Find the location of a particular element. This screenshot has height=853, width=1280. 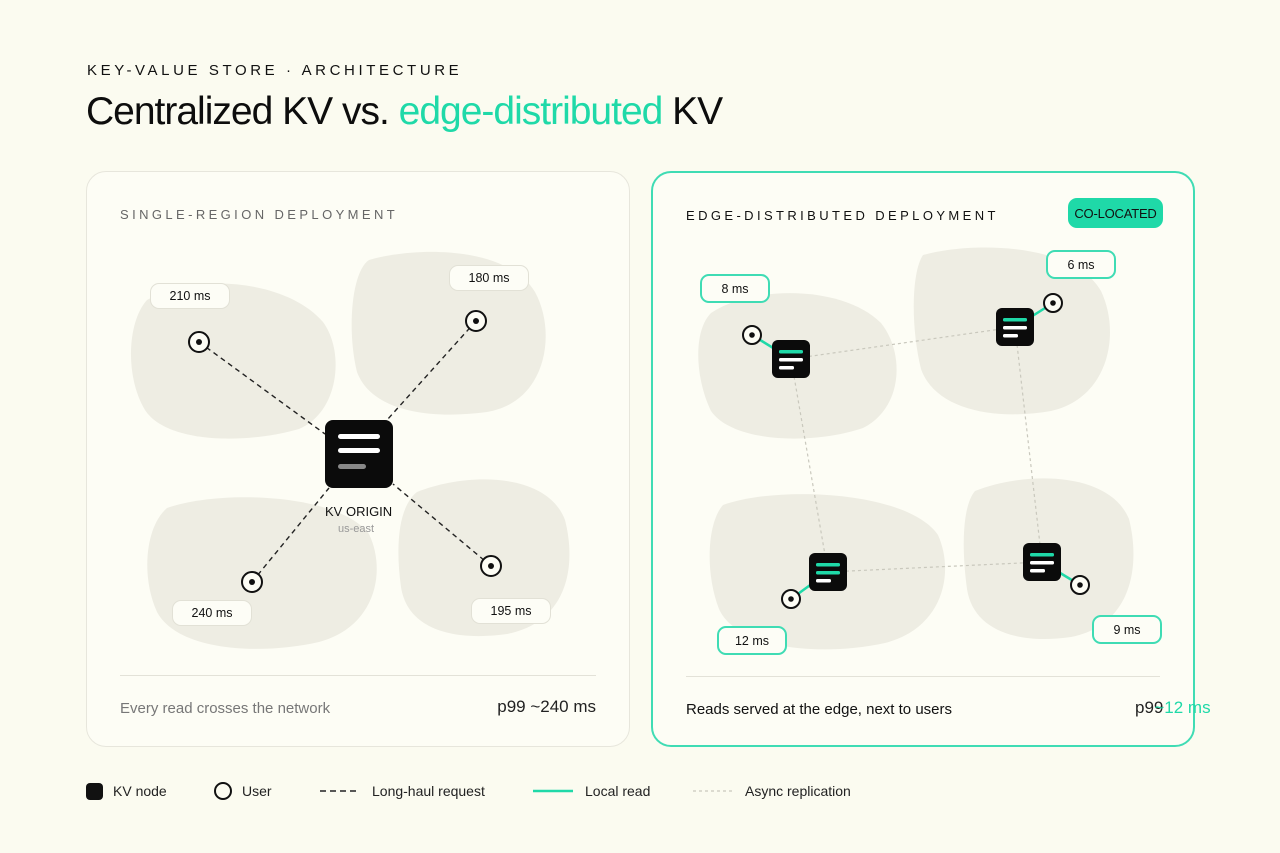

legend-item: Long-haul request is located at coordinates (402, 791).